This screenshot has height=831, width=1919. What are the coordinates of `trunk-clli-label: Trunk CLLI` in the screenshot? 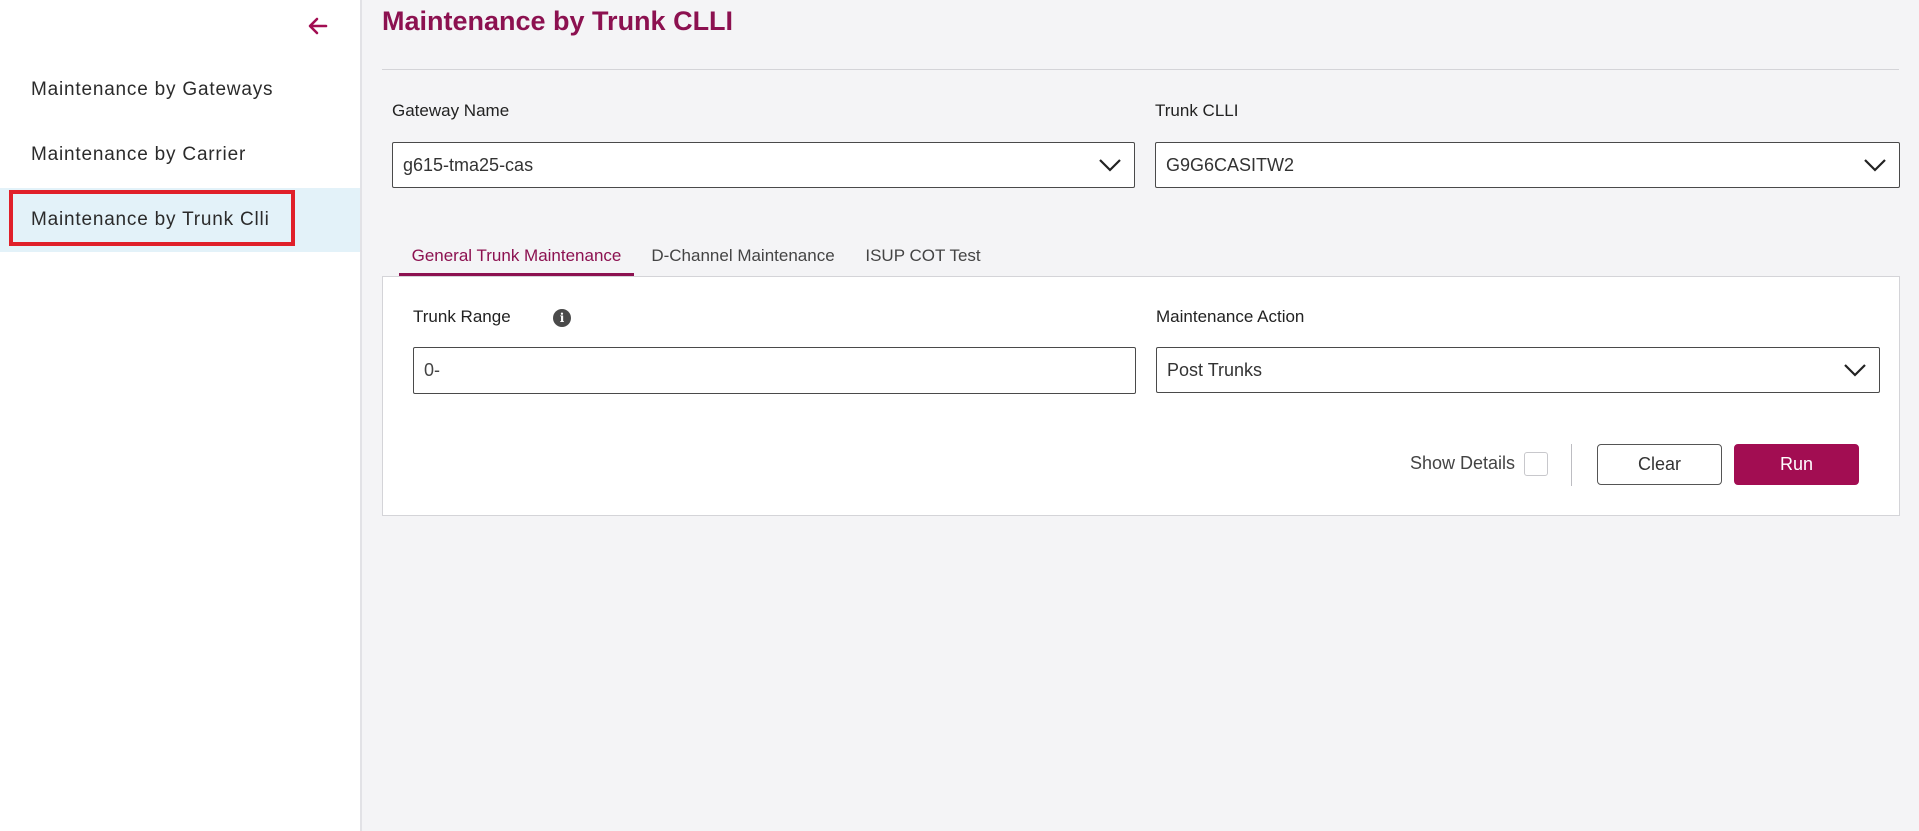 It's located at (1197, 110).